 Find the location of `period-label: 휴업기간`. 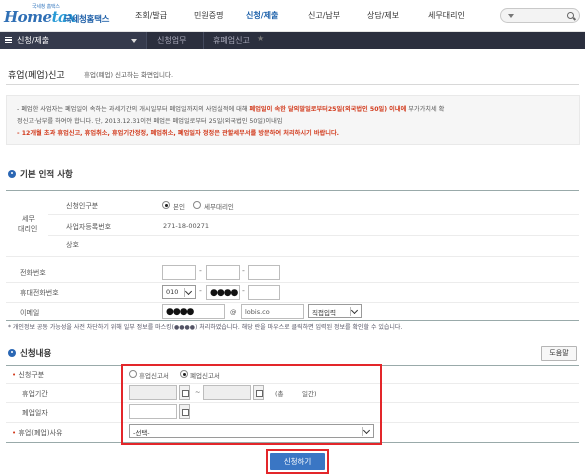

period-label: 휴업기간 is located at coordinates (35, 394).